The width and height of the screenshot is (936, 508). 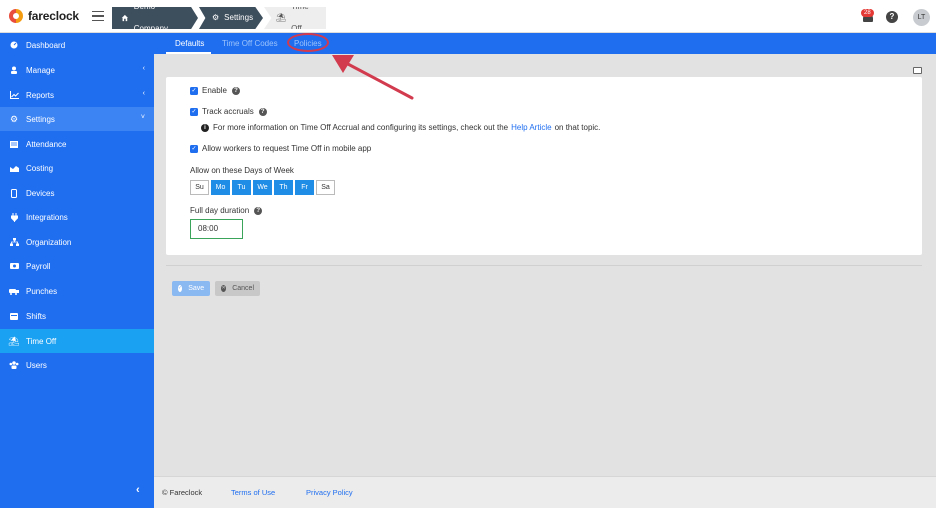 What do you see at coordinates (373, 77) in the screenshot?
I see `annotation-arrow-icon` at bounding box center [373, 77].